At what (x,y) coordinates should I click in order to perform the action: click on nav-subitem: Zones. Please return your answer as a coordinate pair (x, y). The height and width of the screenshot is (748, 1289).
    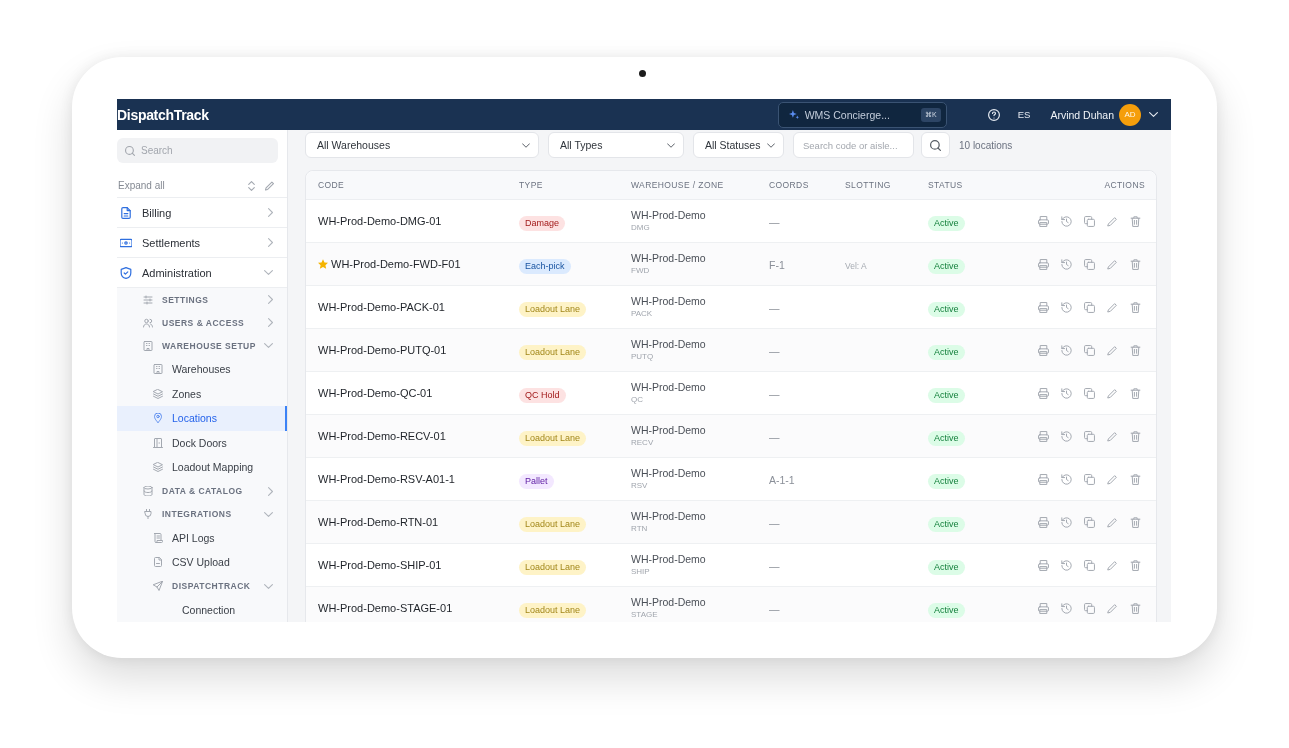
    Looking at the image, I should click on (202, 393).